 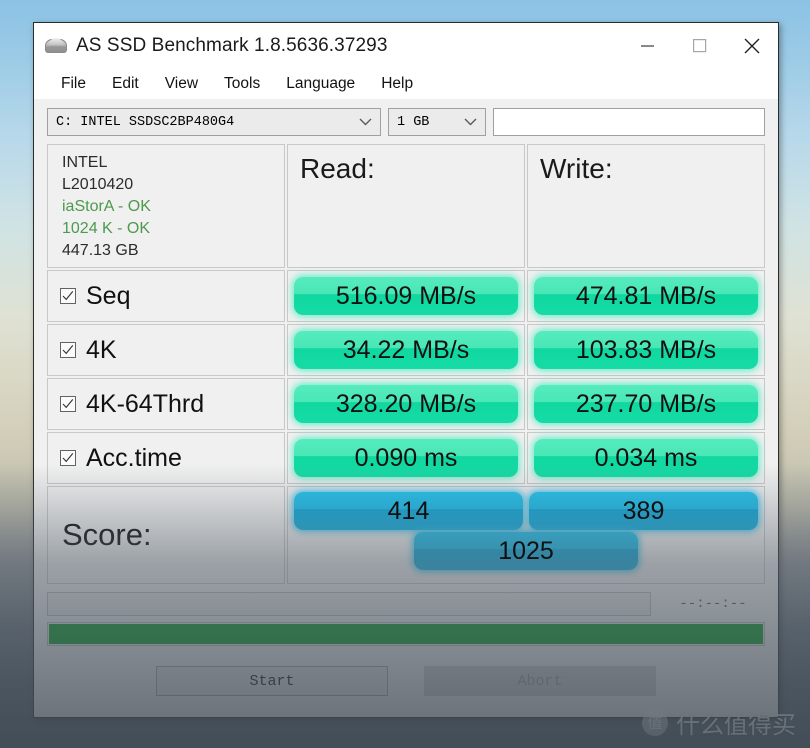 I want to click on info-vendor: INTEL, so click(x=85, y=162).